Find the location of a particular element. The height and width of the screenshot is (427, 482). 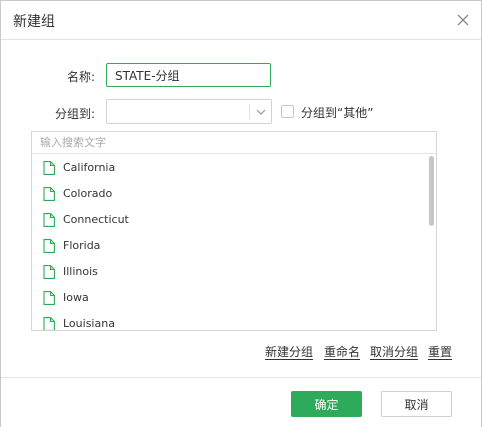

list-item-label: Louisiana is located at coordinates (89, 323).